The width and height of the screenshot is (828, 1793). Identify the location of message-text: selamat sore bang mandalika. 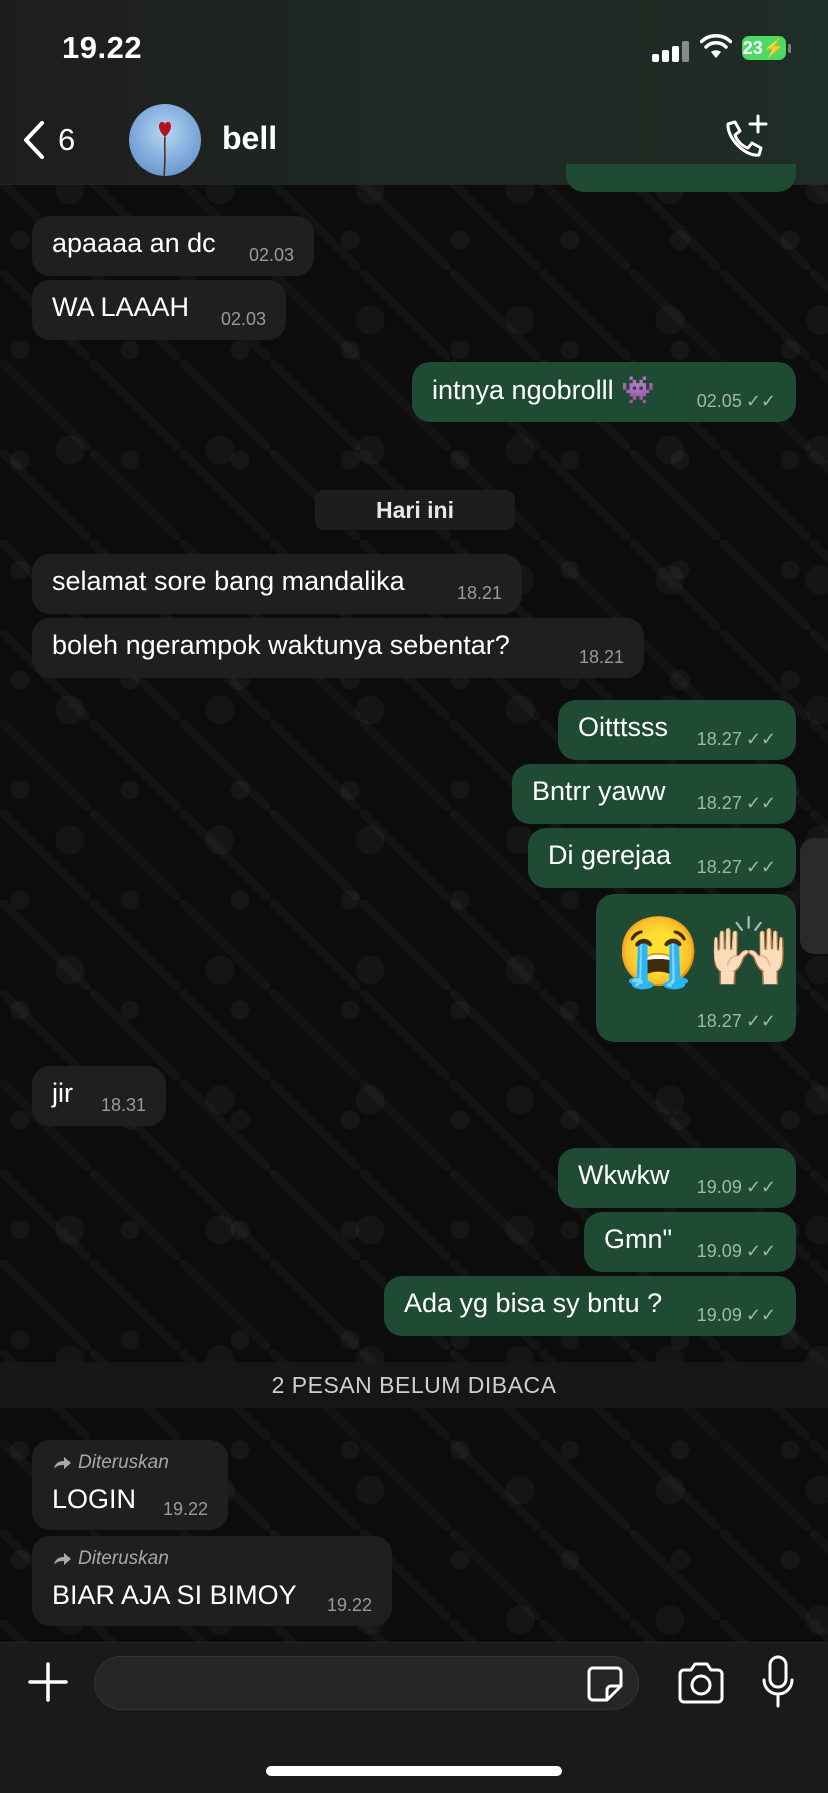
(228, 581).